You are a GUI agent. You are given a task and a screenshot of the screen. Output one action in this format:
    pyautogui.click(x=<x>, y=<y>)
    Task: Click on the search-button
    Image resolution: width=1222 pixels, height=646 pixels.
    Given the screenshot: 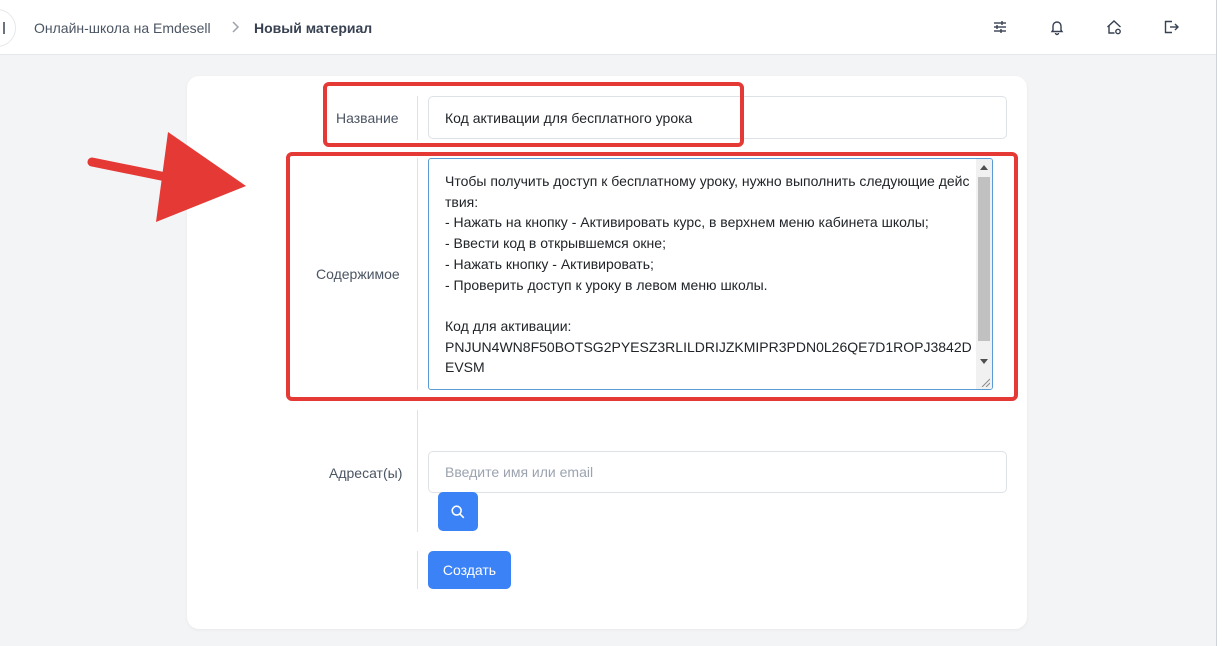 What is the action you would take?
    pyautogui.click(x=458, y=511)
    